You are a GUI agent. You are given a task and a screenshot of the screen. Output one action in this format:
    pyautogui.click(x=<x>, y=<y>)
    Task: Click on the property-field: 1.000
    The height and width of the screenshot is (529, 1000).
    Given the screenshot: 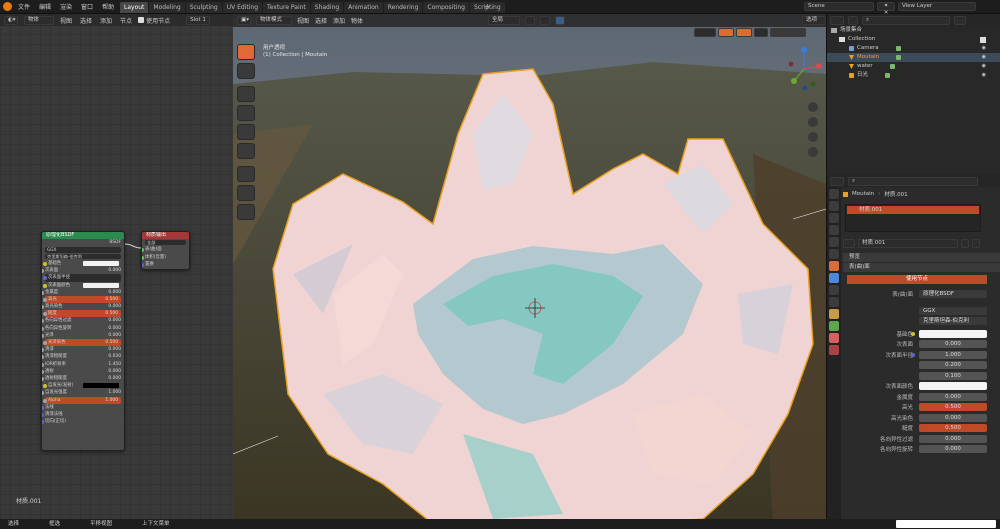 What is the action you would take?
    pyautogui.click(x=953, y=354)
    